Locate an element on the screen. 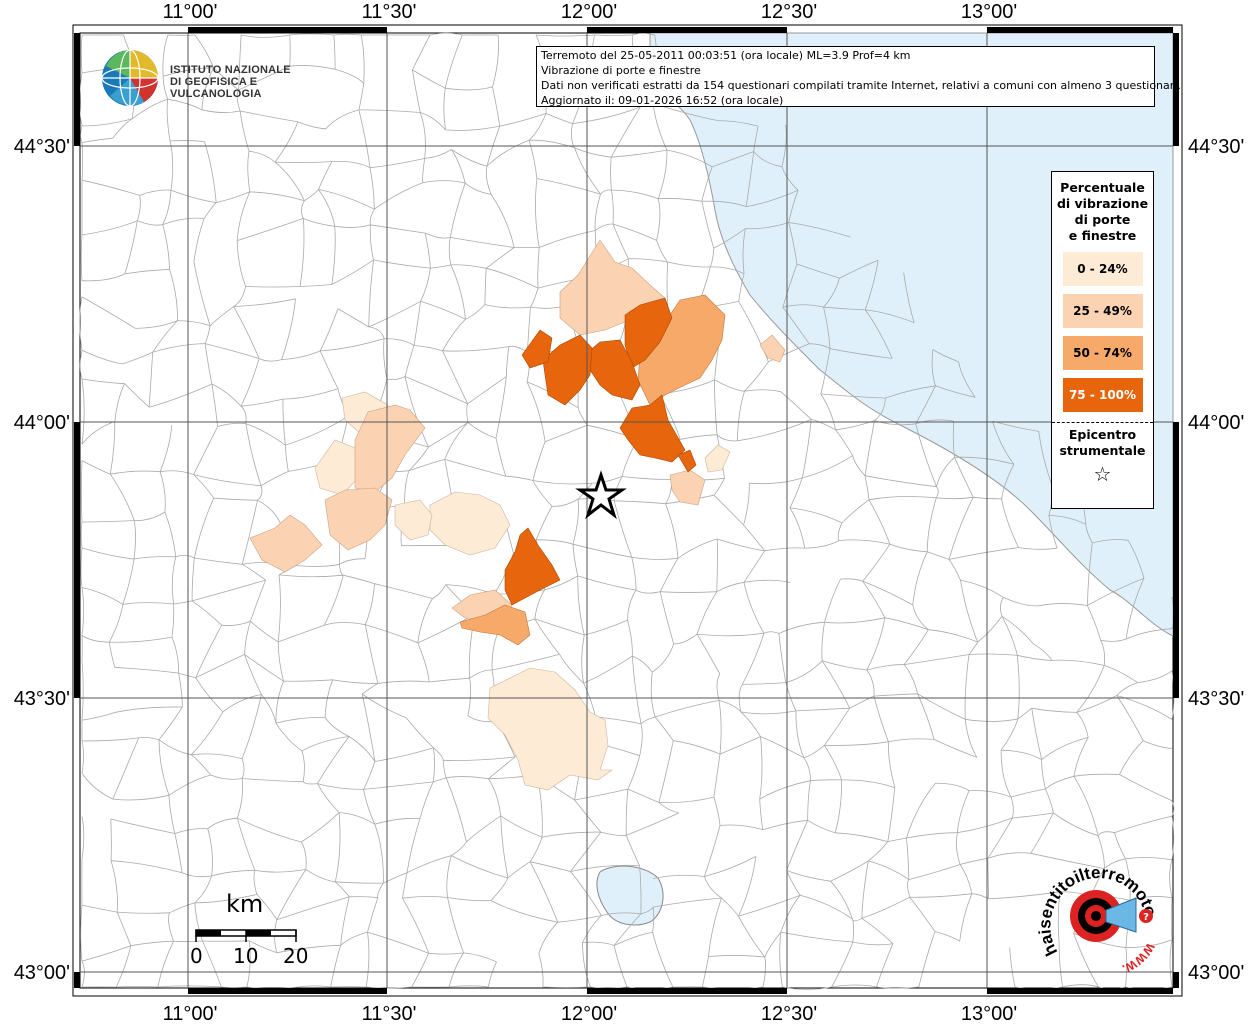  logo-www-text: WWW. is located at coordinates (1138, 959).